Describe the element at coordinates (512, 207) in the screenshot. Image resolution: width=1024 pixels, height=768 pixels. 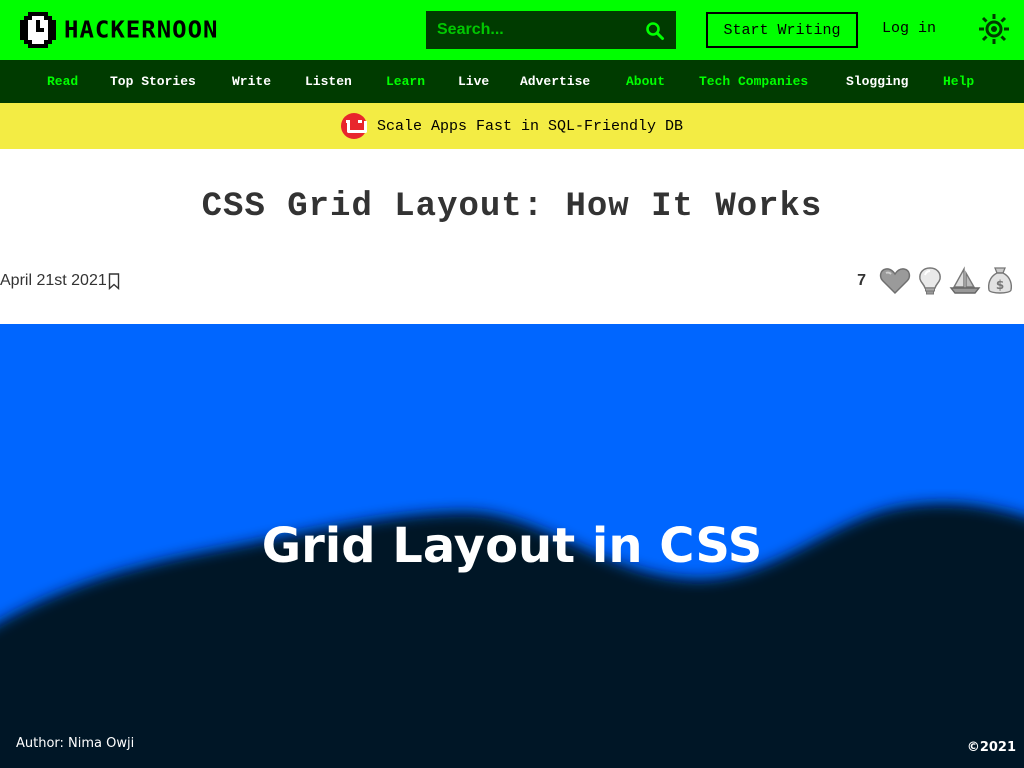
I see `article-title: CSS Grid Layout: How It Works` at that location.